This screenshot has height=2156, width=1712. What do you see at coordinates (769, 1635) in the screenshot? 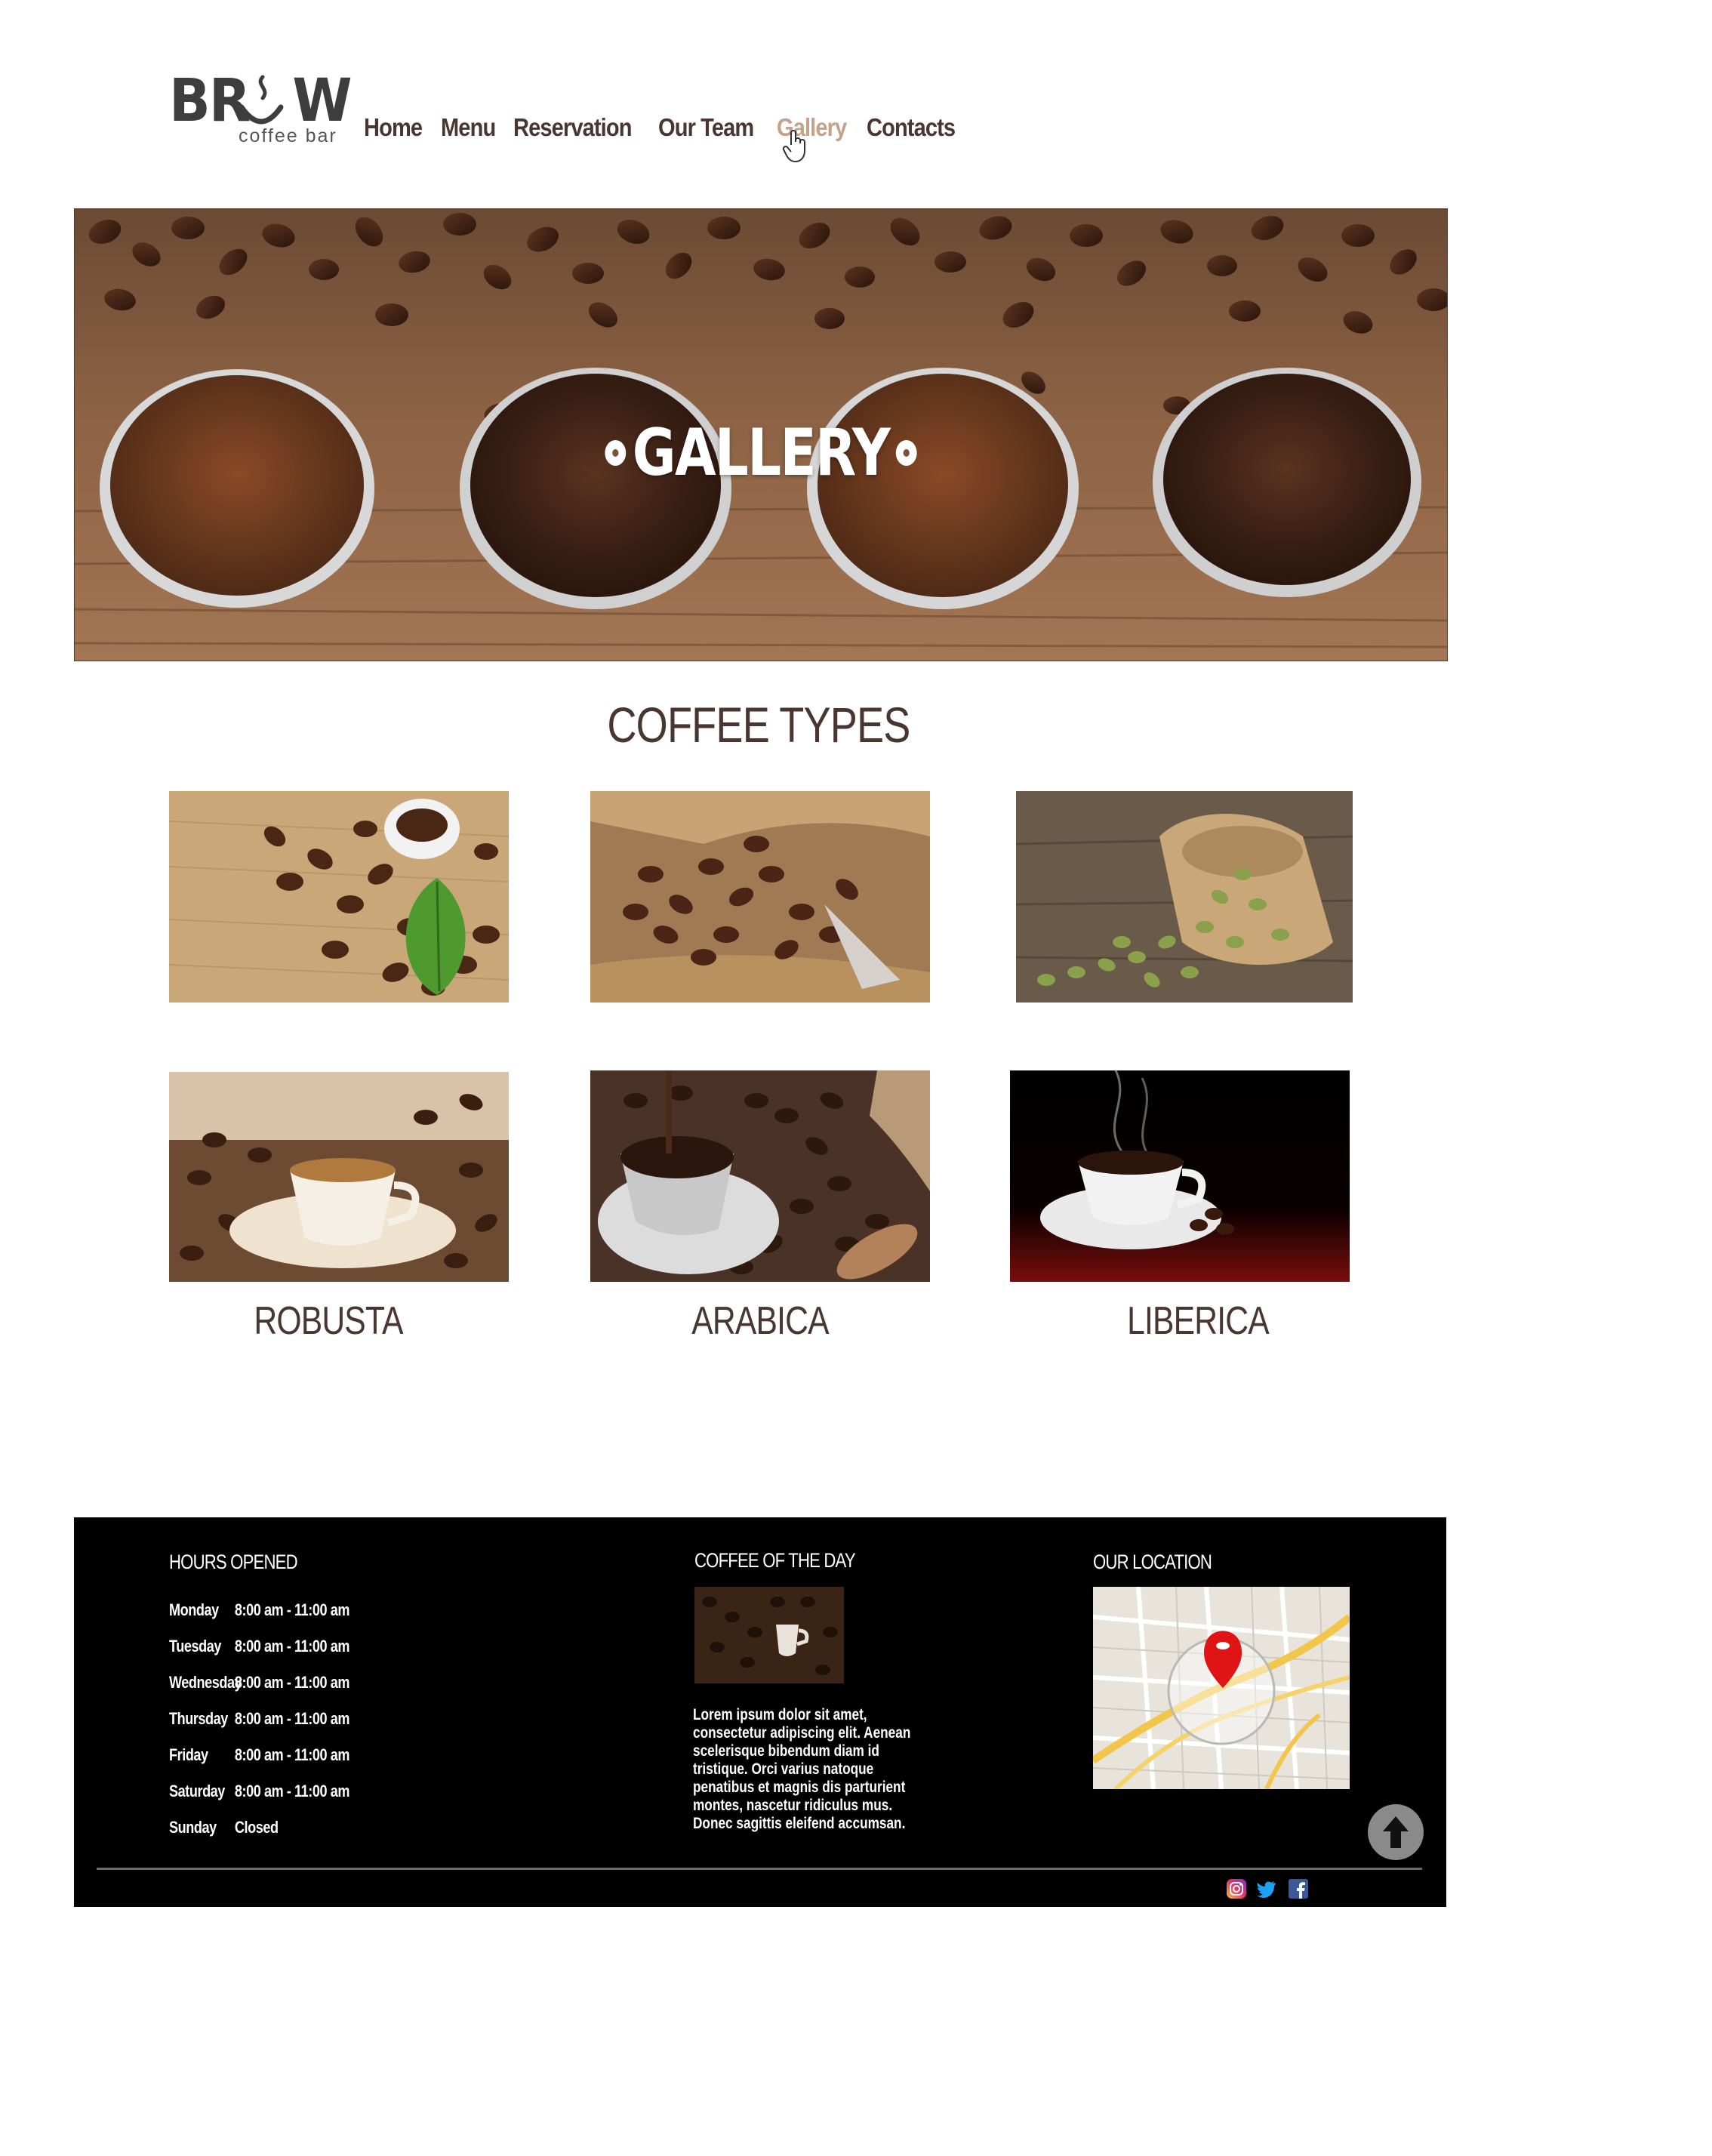
I see `coffee-of-day-image` at bounding box center [769, 1635].